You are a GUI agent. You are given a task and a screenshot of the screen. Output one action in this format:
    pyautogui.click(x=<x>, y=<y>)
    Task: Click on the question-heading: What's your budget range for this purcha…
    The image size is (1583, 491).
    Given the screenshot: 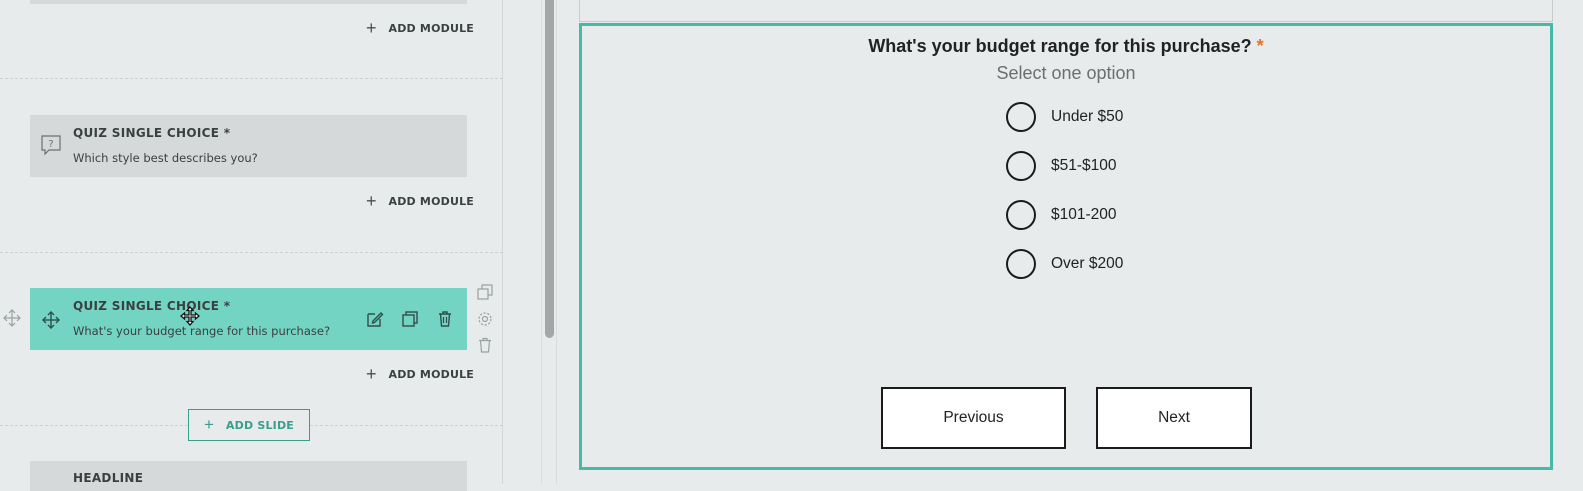 What is the action you would take?
    pyautogui.click(x=1066, y=46)
    